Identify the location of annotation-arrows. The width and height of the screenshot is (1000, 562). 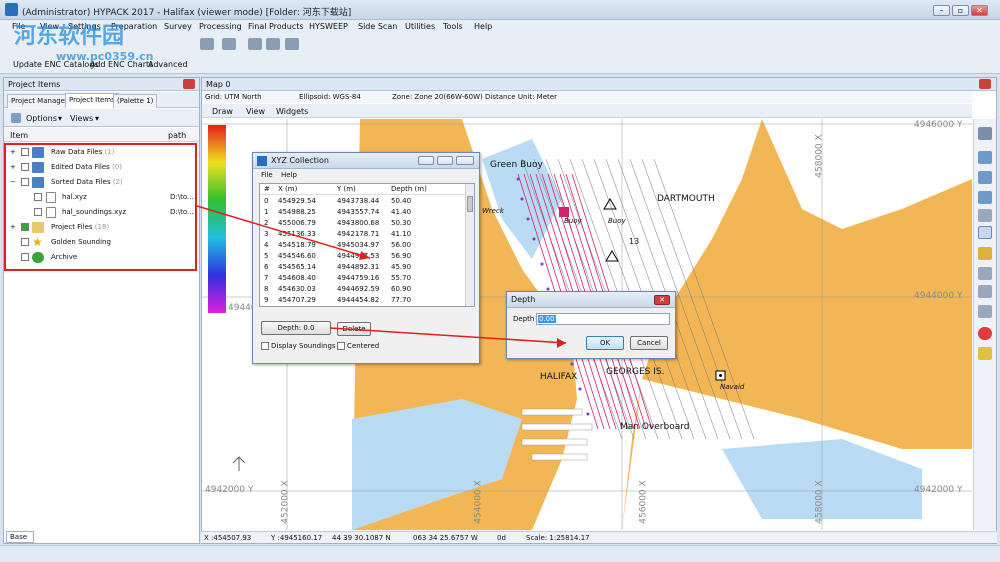
(381, 276).